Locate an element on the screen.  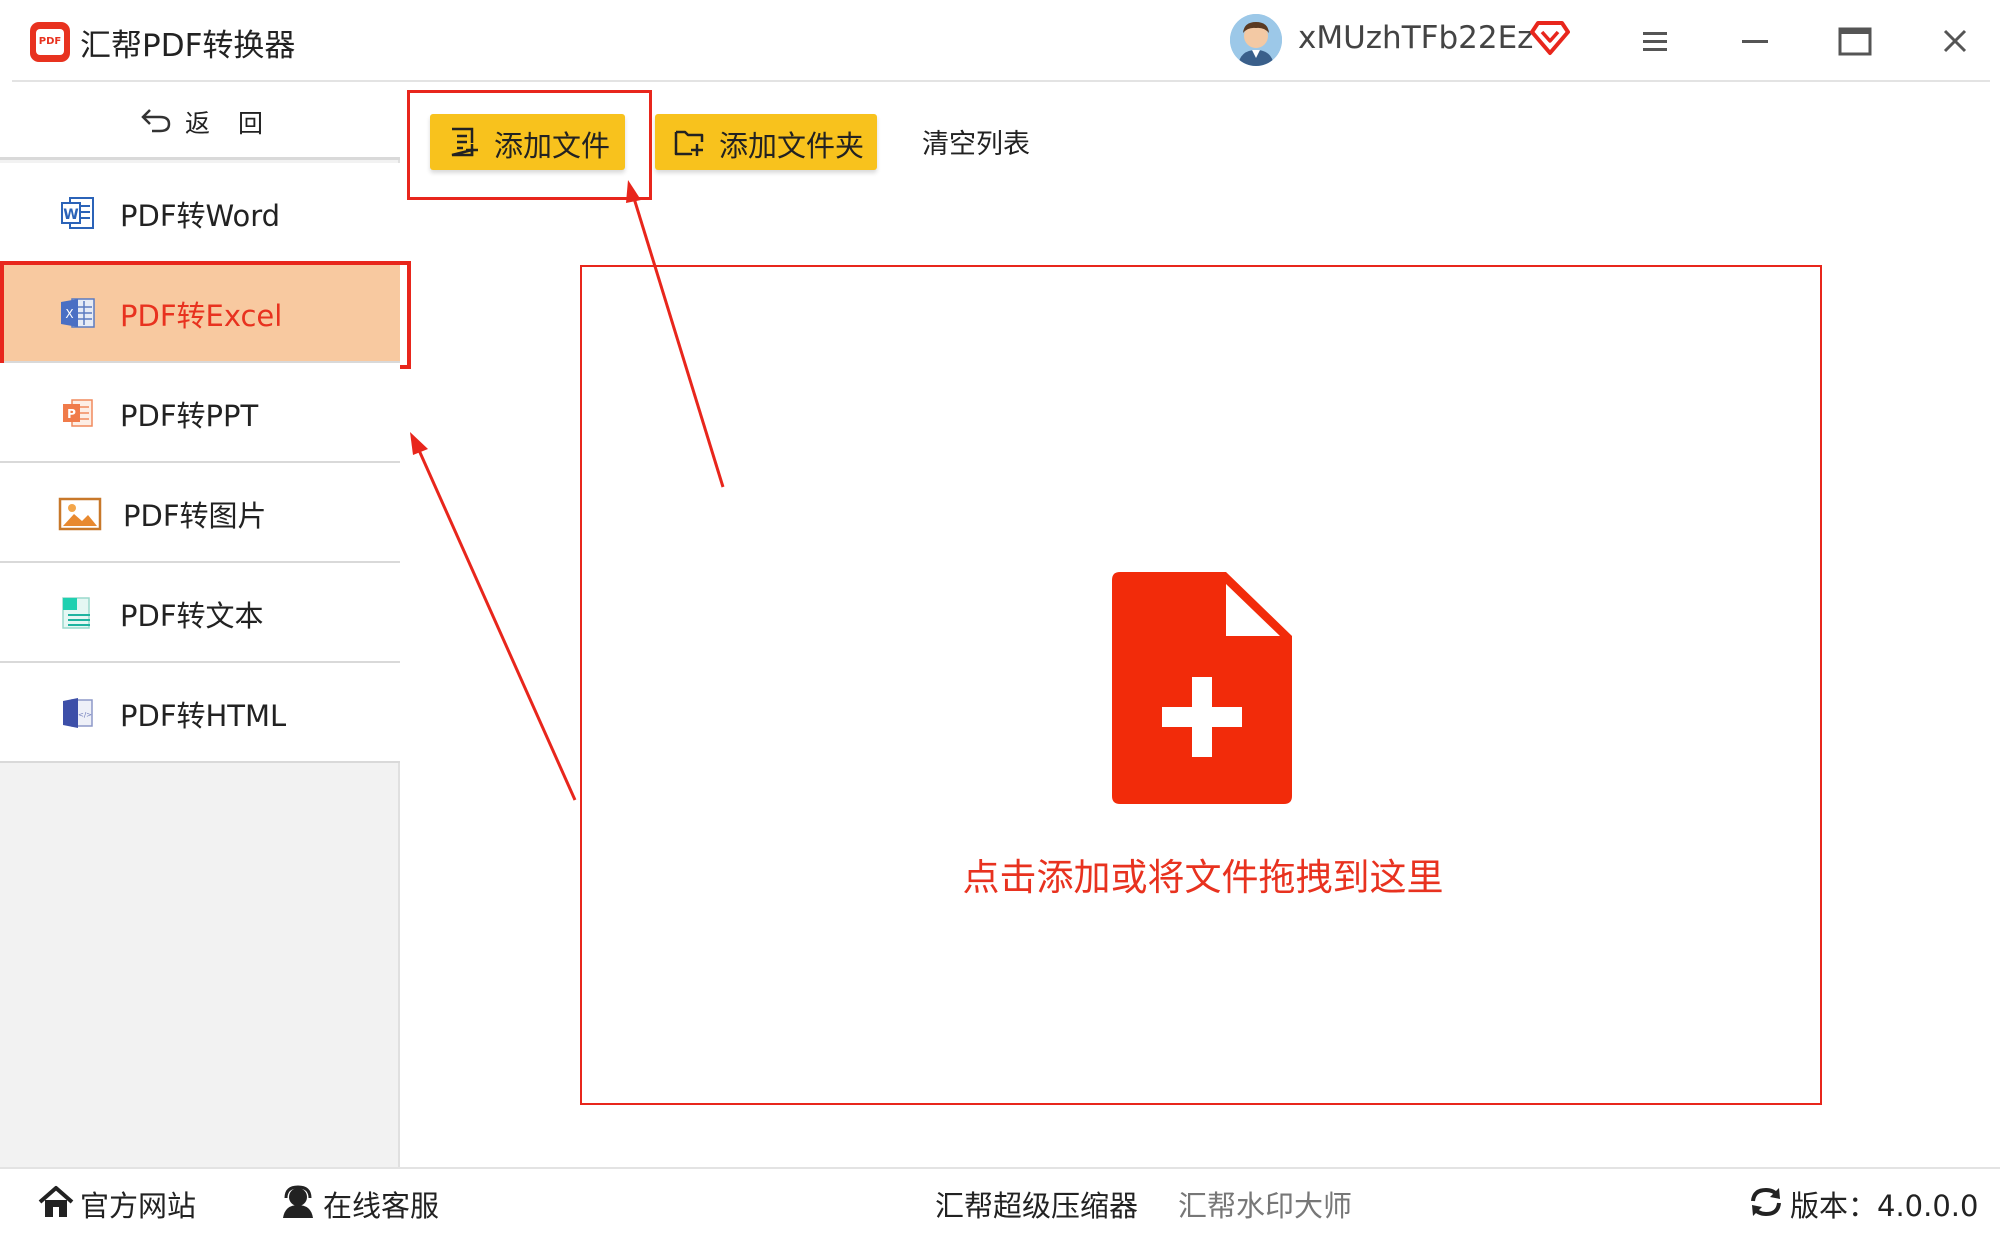
clear-list-button: 清空列表 is located at coordinates (976, 141).